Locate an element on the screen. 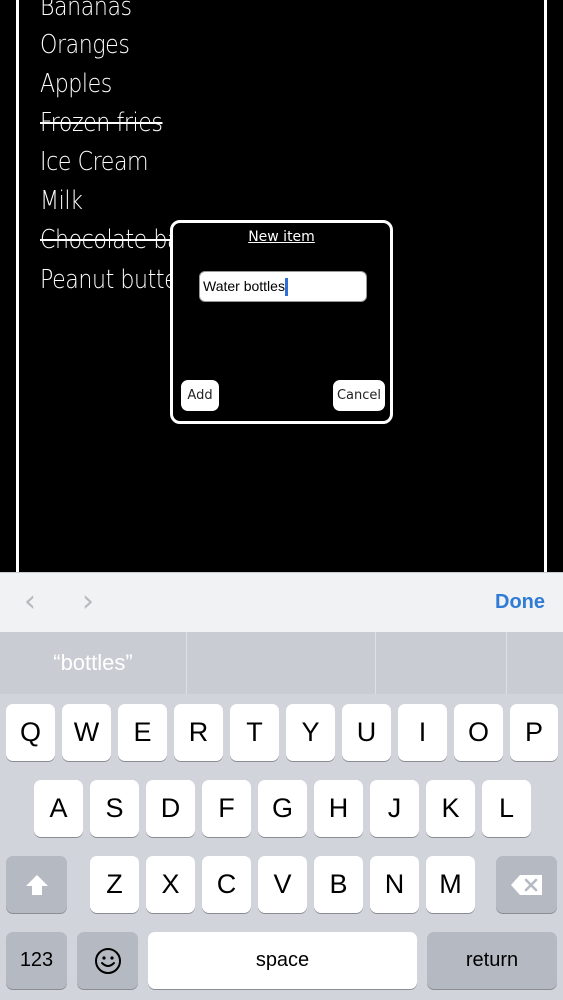 This screenshot has width=563, height=1000. key-q: Q is located at coordinates (30, 732).